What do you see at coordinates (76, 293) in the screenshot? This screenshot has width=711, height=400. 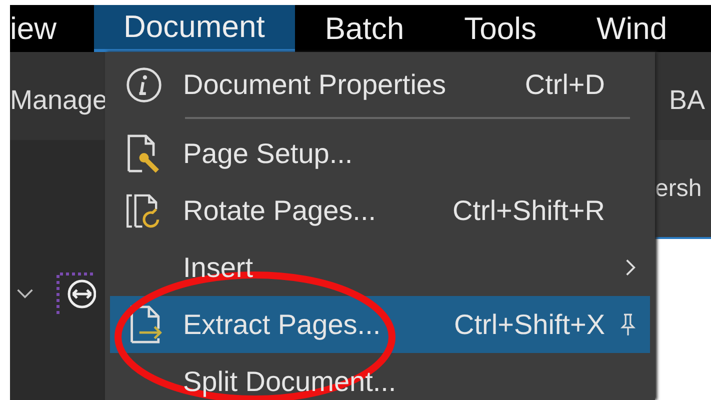 I see `double-arrow-circle-icon` at bounding box center [76, 293].